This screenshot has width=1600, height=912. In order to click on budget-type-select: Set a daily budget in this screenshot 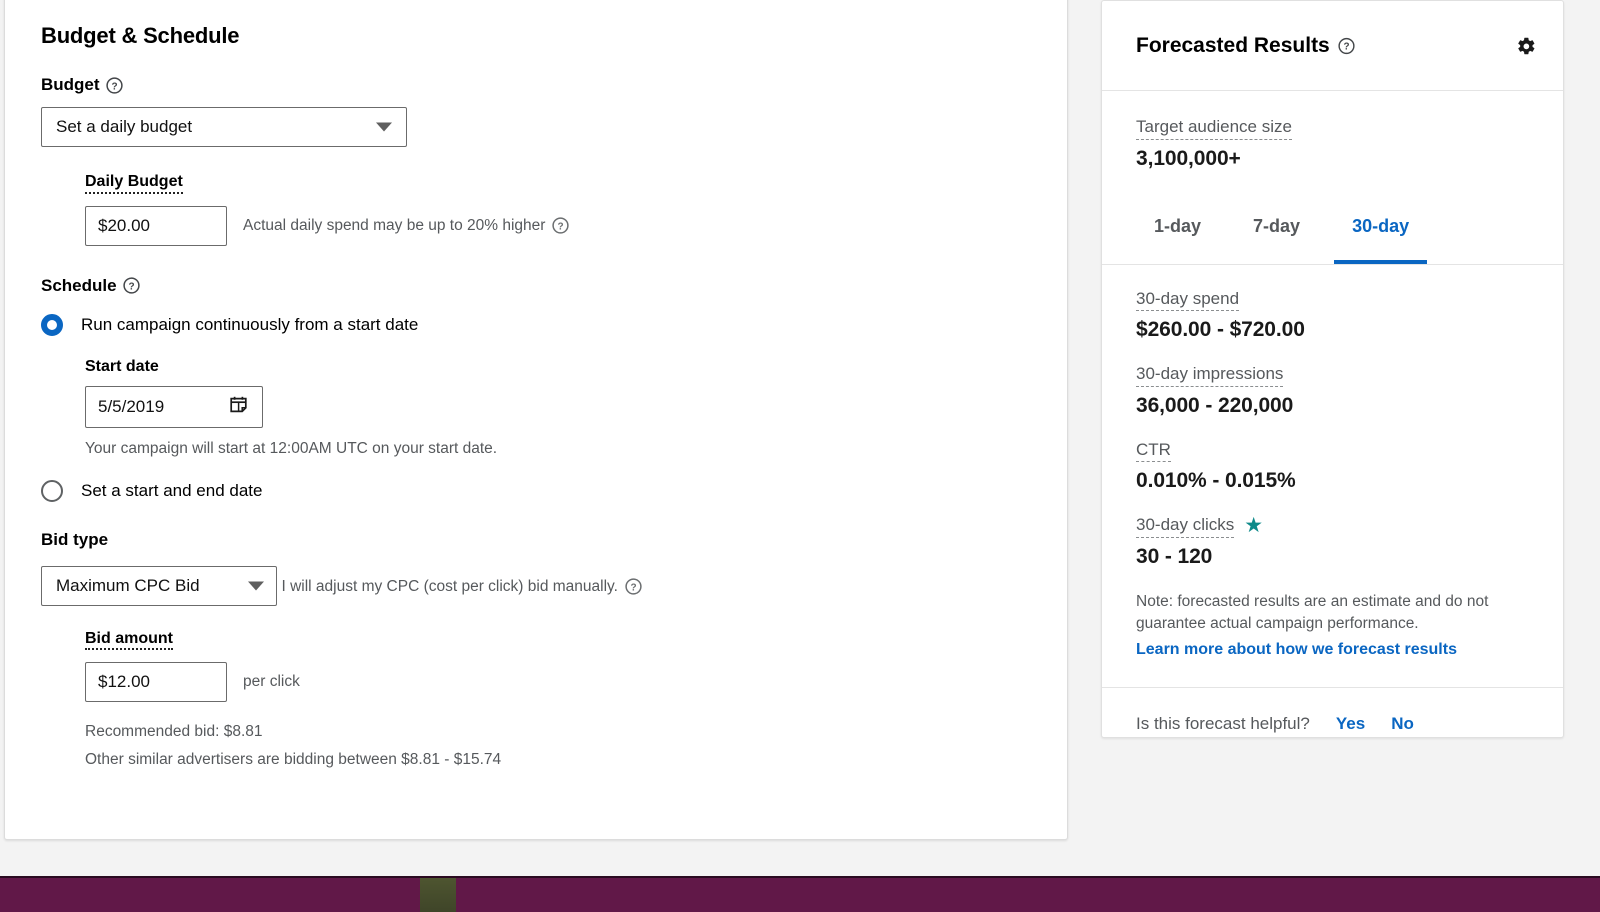, I will do `click(224, 127)`.